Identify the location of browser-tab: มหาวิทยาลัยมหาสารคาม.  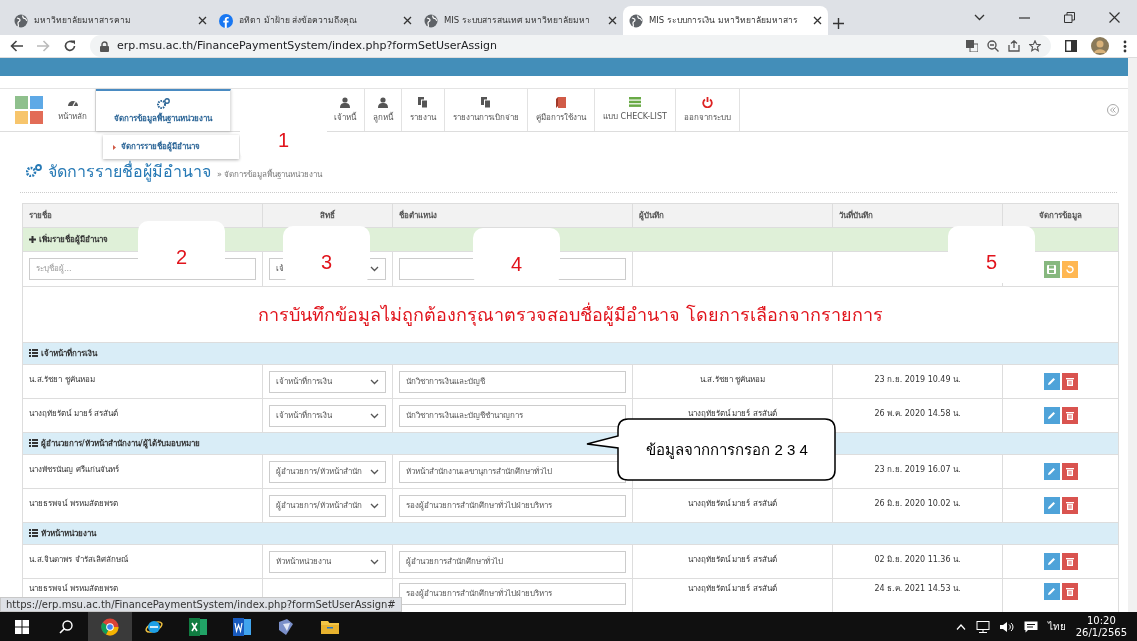
(110, 20).